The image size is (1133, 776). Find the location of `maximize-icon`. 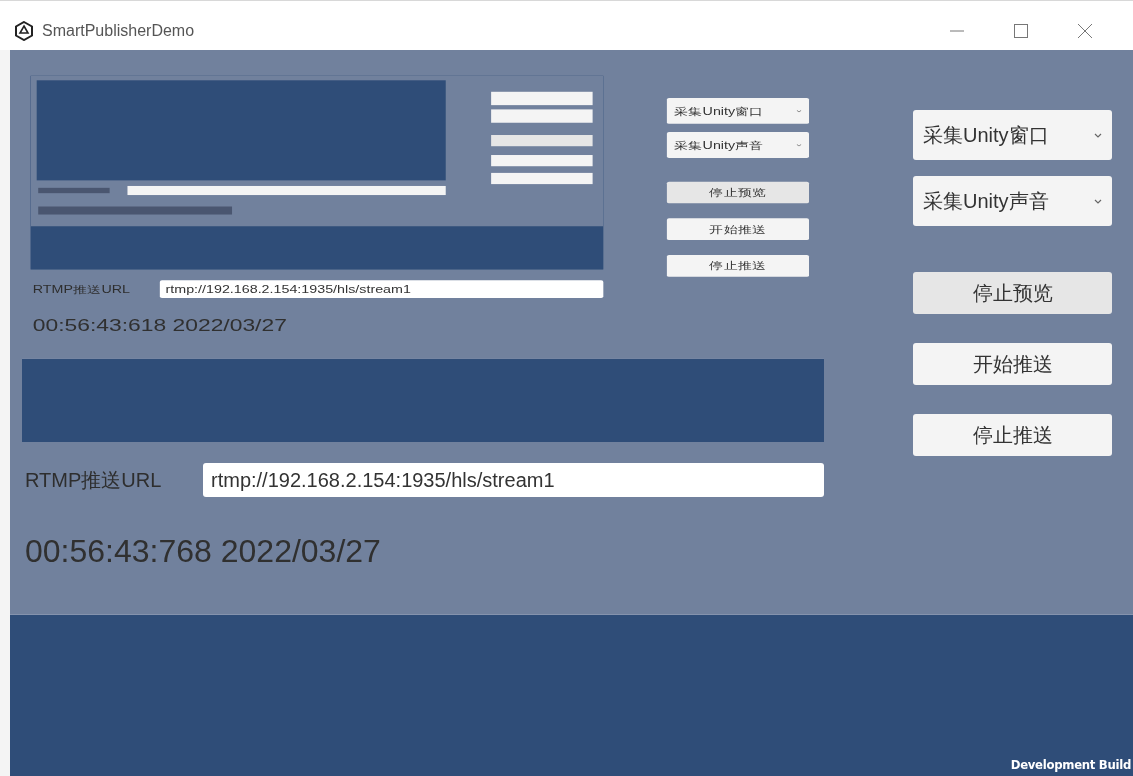

maximize-icon is located at coordinates (1021, 30).